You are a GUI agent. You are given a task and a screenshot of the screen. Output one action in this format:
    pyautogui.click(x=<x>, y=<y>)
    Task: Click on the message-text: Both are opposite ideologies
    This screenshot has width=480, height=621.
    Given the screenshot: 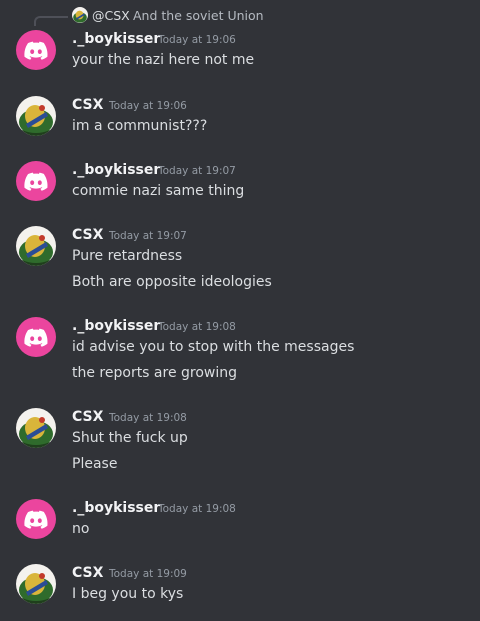 What is the action you would take?
    pyautogui.click(x=172, y=282)
    